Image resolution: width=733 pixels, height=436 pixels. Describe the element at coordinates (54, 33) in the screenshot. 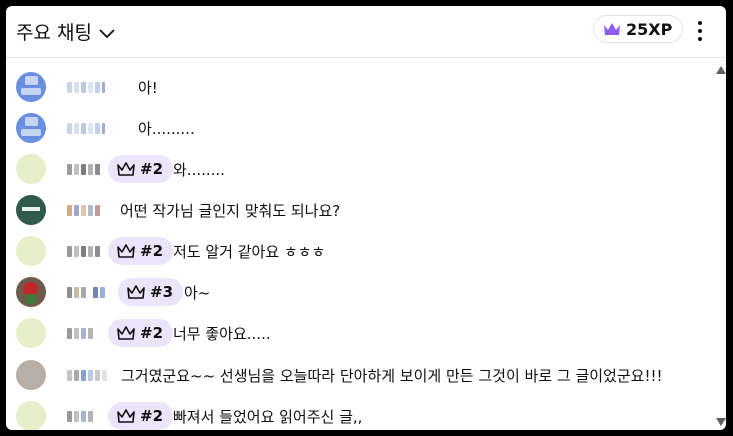

I see `chat-title: 주요 채팅` at that location.